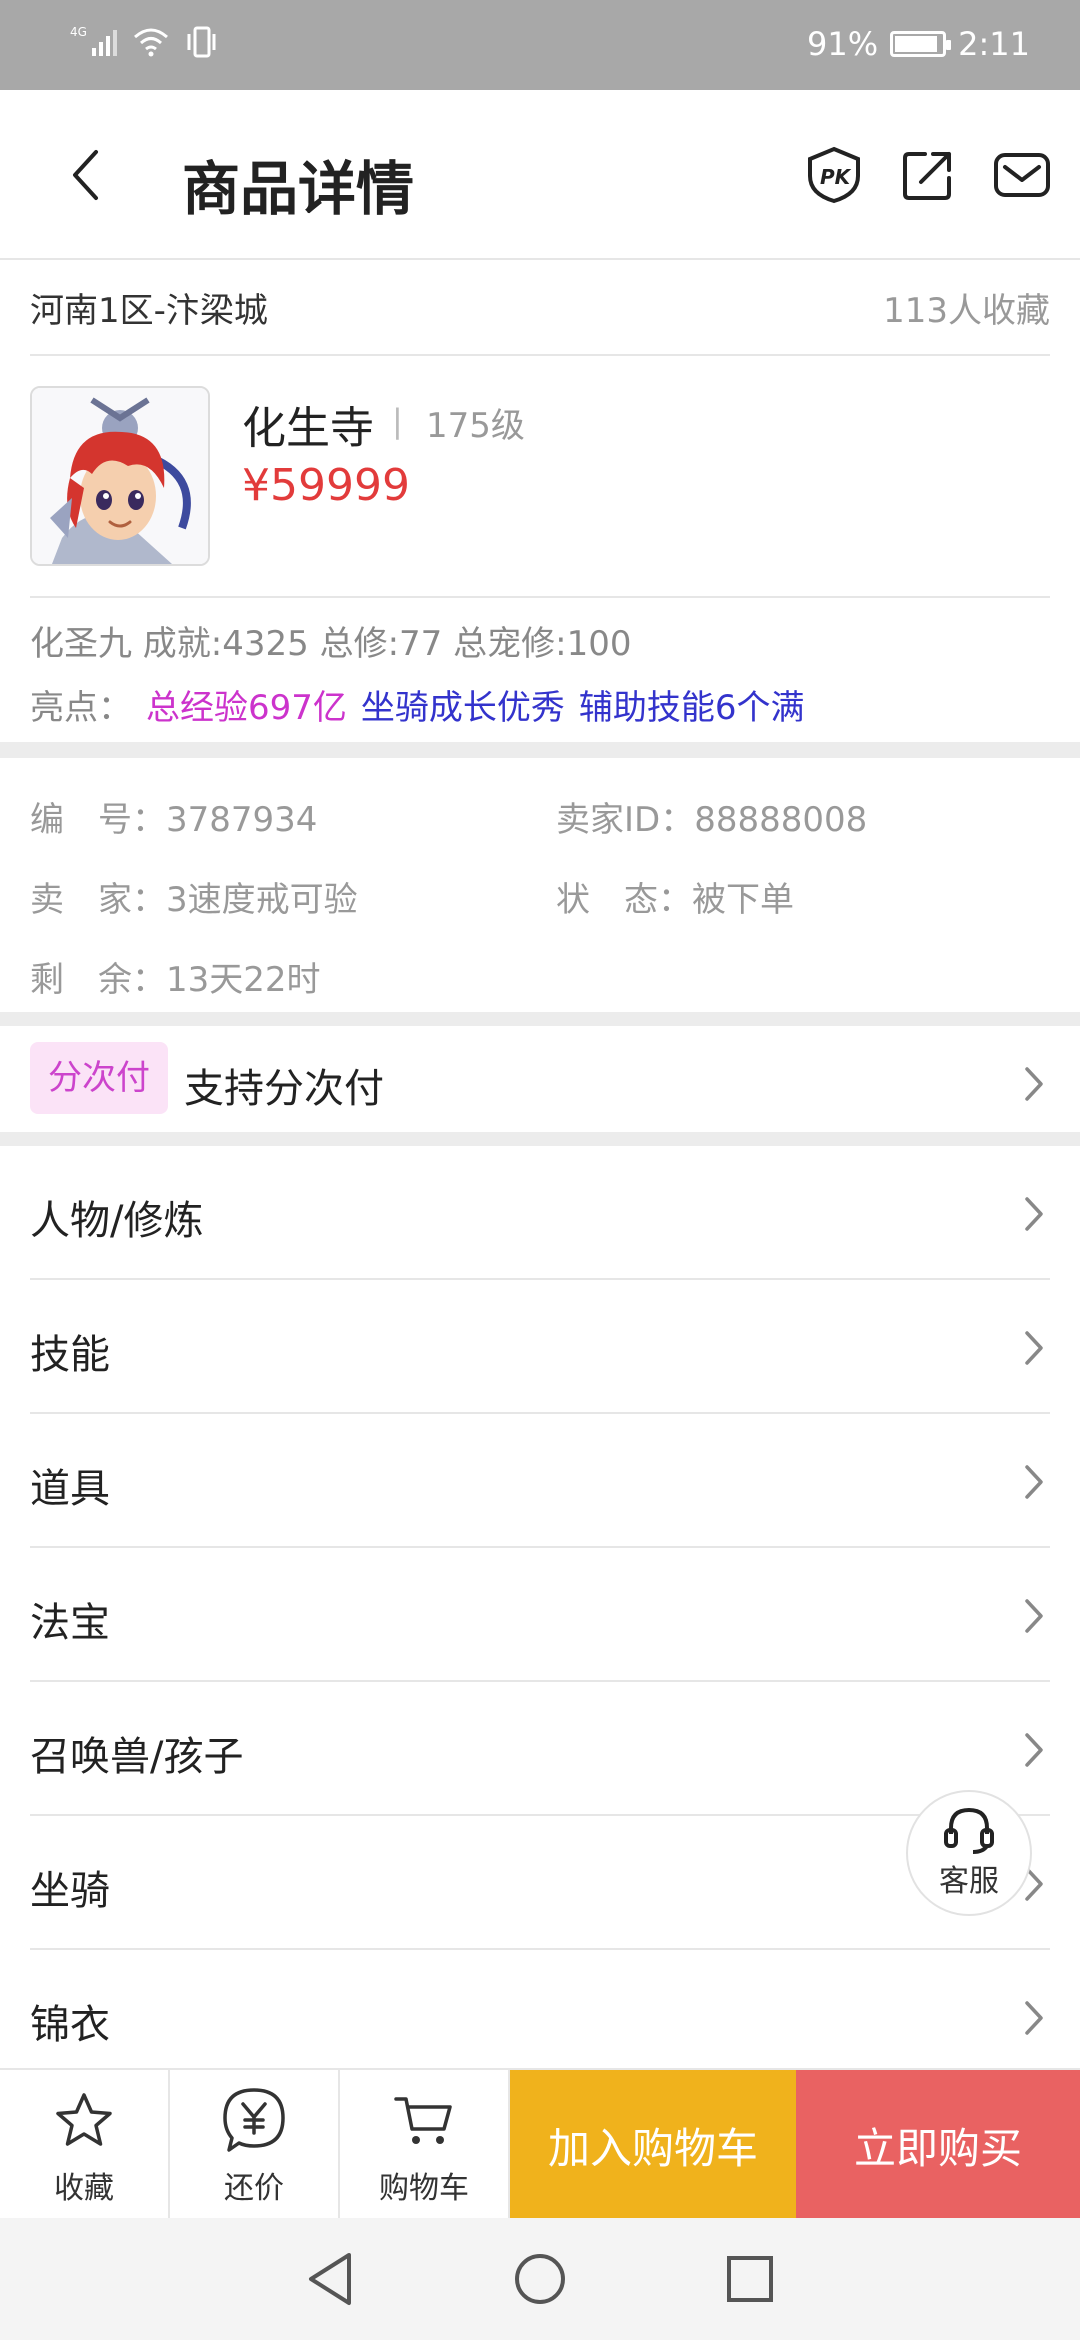 This screenshot has height=2340, width=1080. I want to click on battery-icon, so click(921, 44).